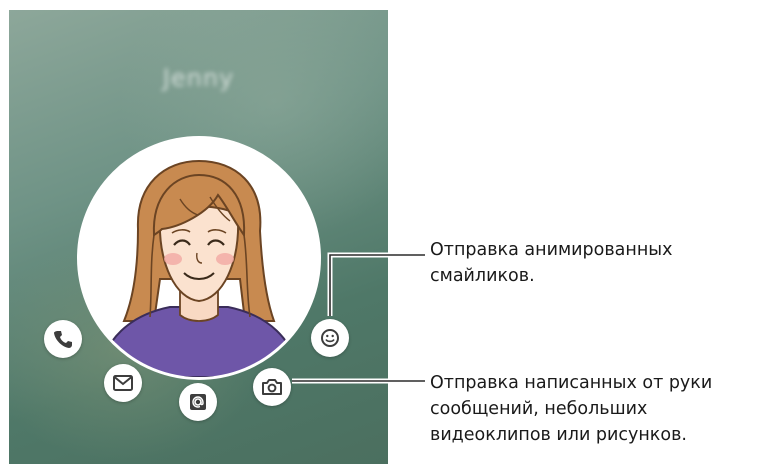  I want to click on camera-callout-line2: сообщений, небольших, so click(539, 409).